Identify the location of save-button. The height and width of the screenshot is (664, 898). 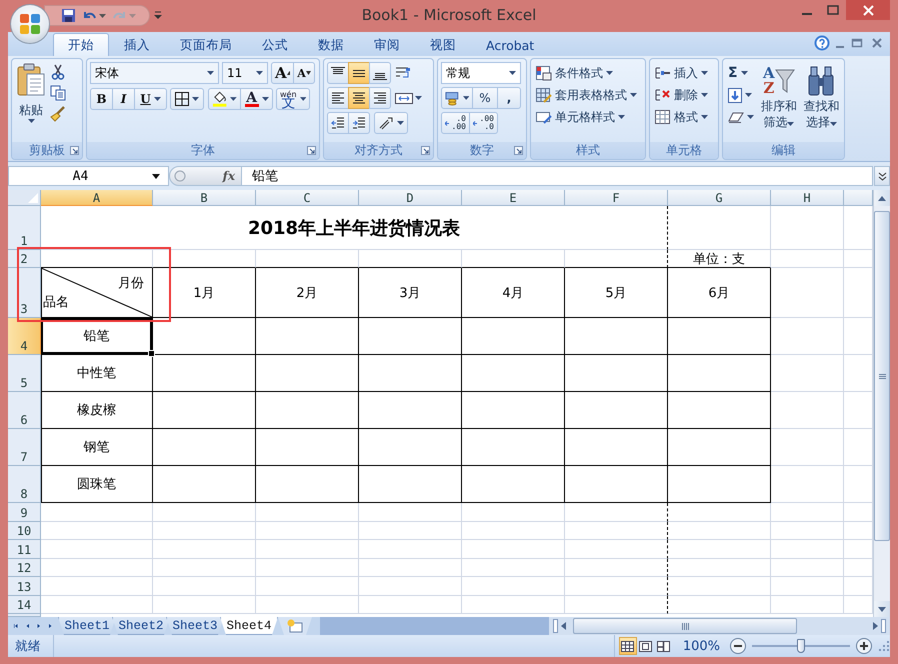
(68, 15).